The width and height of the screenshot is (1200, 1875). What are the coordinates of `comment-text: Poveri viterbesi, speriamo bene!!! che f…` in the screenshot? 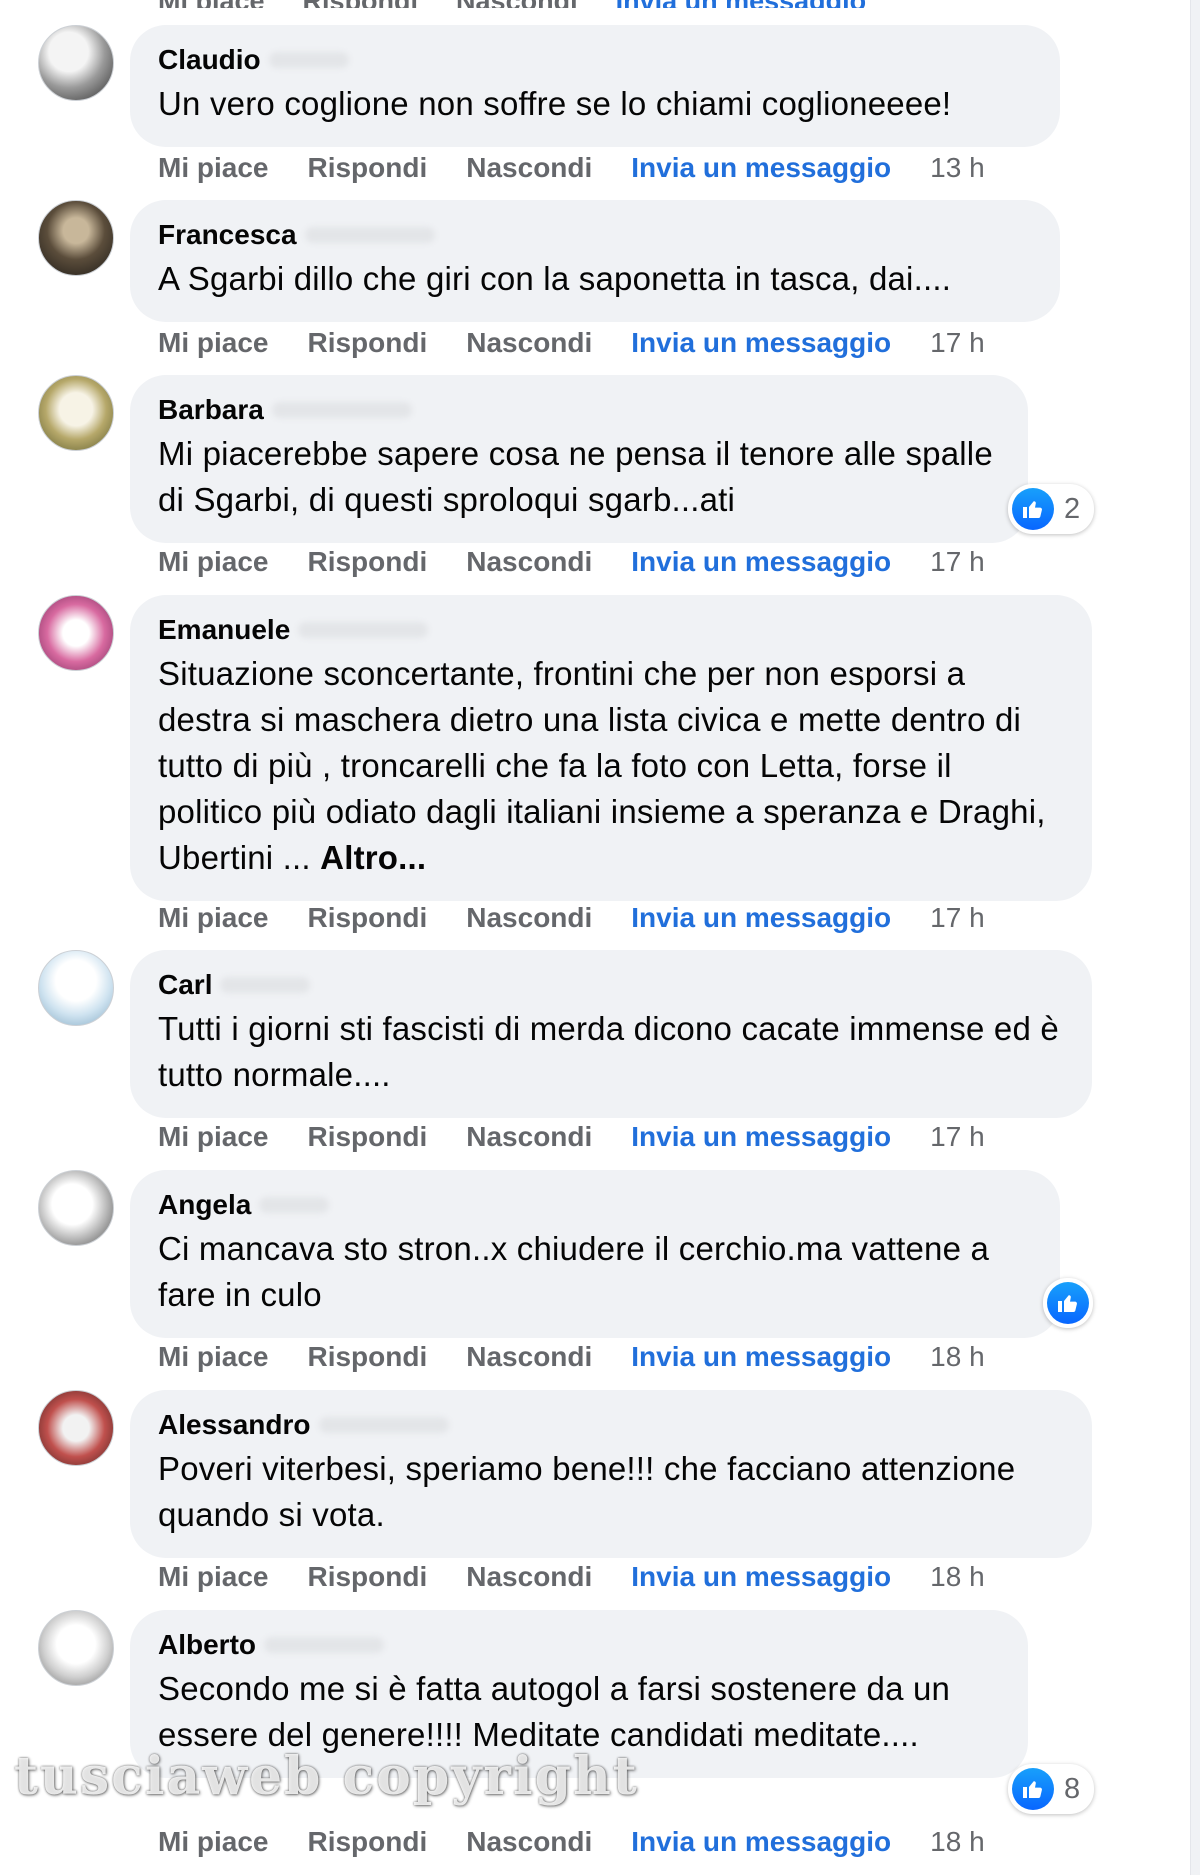 It's located at (587, 1491).